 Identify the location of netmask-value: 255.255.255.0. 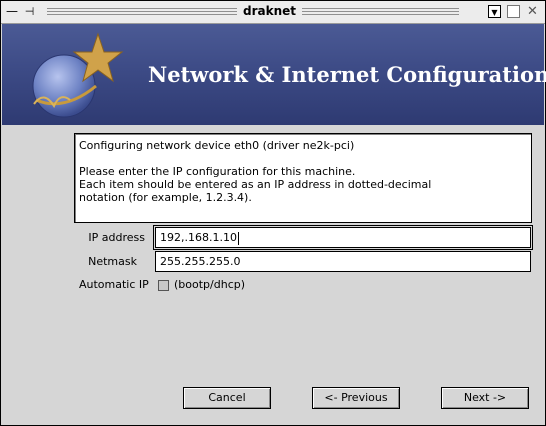
(200, 261).